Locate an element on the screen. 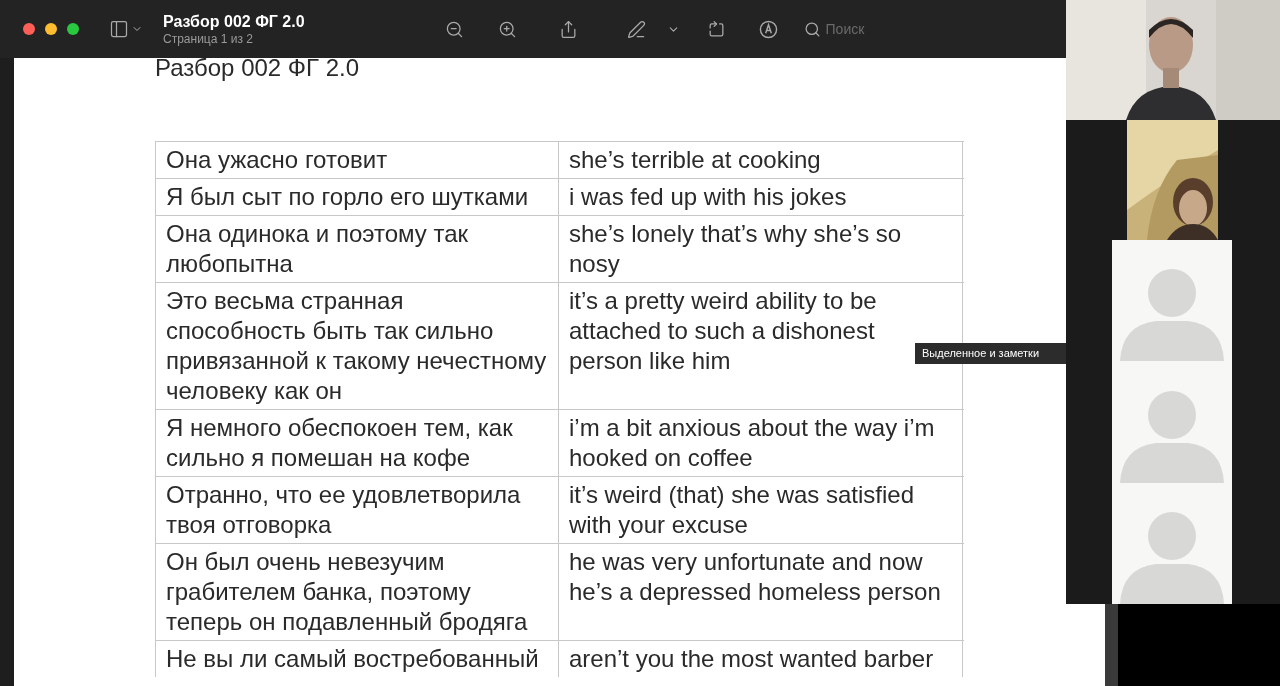 Image resolution: width=1280 pixels, height=686 pixels. table-cell: Она одинока и поэтому так любопытна is located at coordinates (357, 249).